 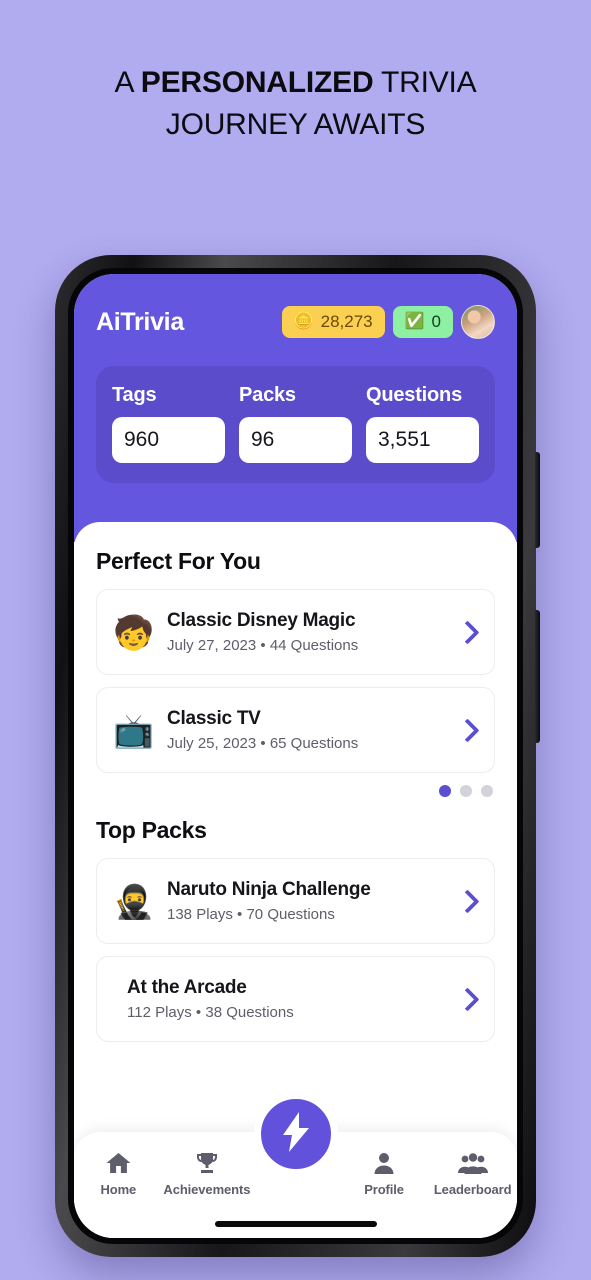 I want to click on power-button, so click(x=537, y=676).